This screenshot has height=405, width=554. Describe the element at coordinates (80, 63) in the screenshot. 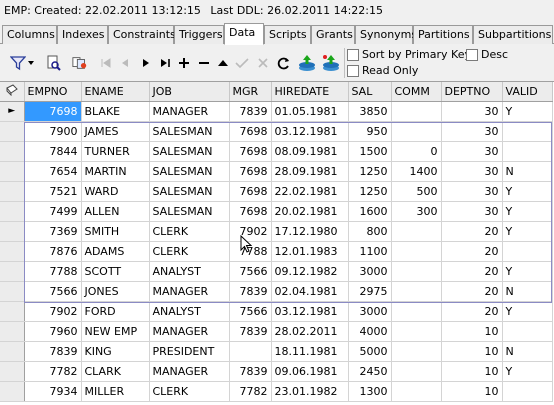

I see `refresh-icon` at that location.